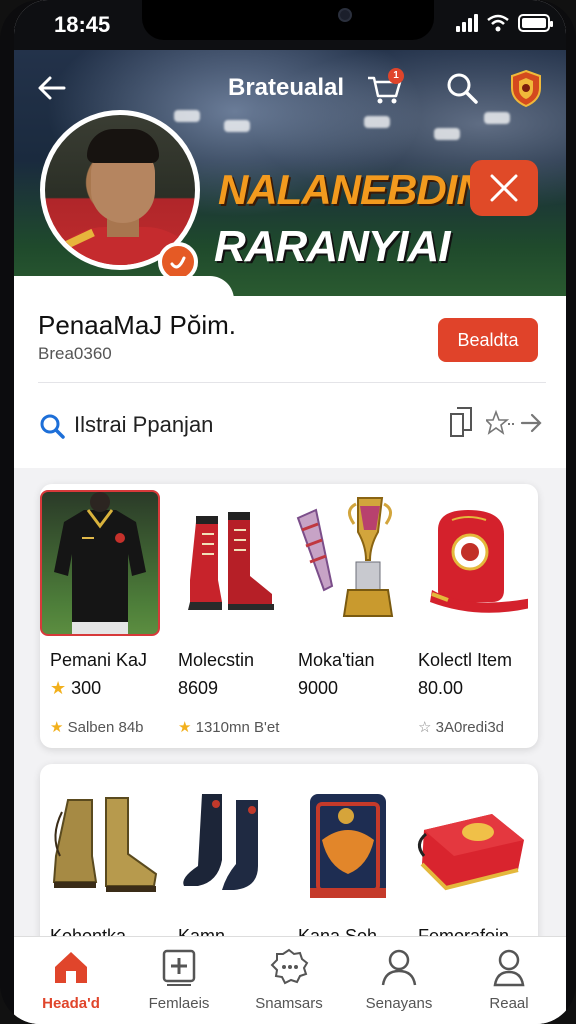  What do you see at coordinates (105, 844) in the screenshot?
I see `work-boots-image` at bounding box center [105, 844].